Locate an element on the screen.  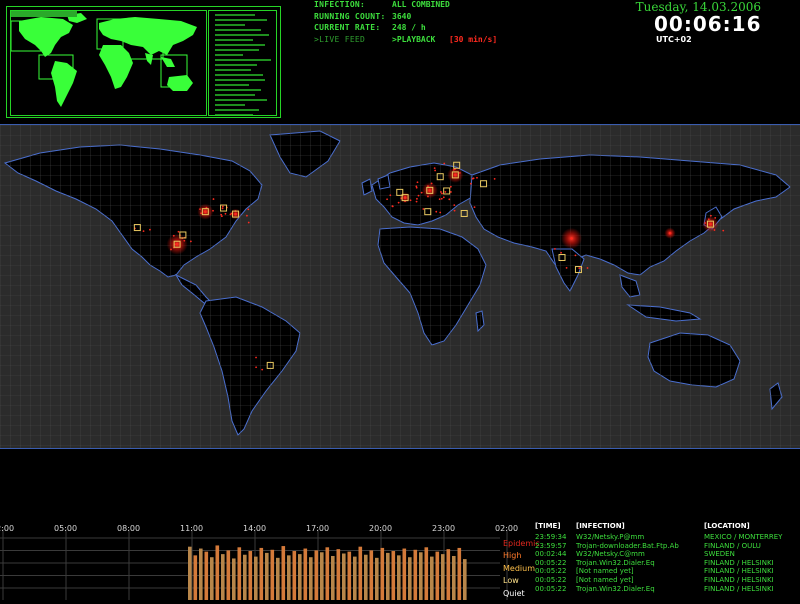
timezone-label: UTC+02 is located at coordinates (674, 39).